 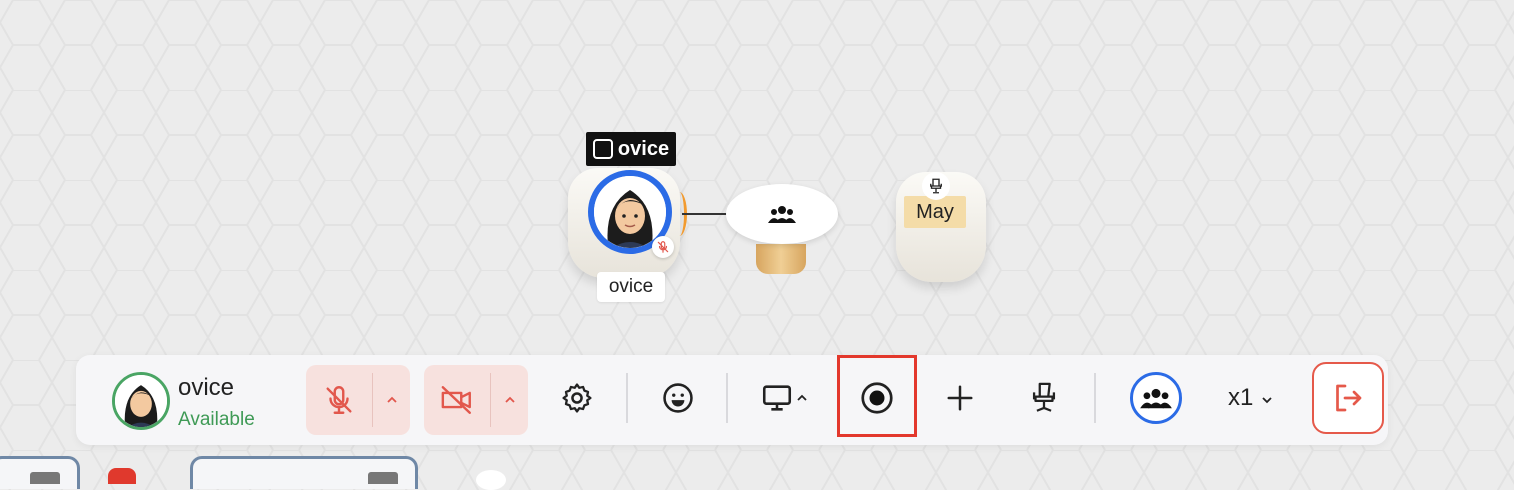 I want to click on camera-off-icon, so click(x=456, y=400).